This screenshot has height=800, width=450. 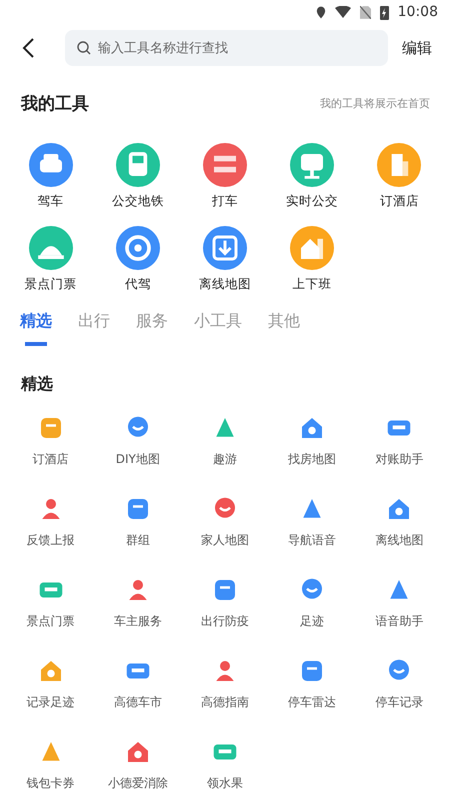 What do you see at coordinates (321, 12) in the screenshot?
I see `location-icon` at bounding box center [321, 12].